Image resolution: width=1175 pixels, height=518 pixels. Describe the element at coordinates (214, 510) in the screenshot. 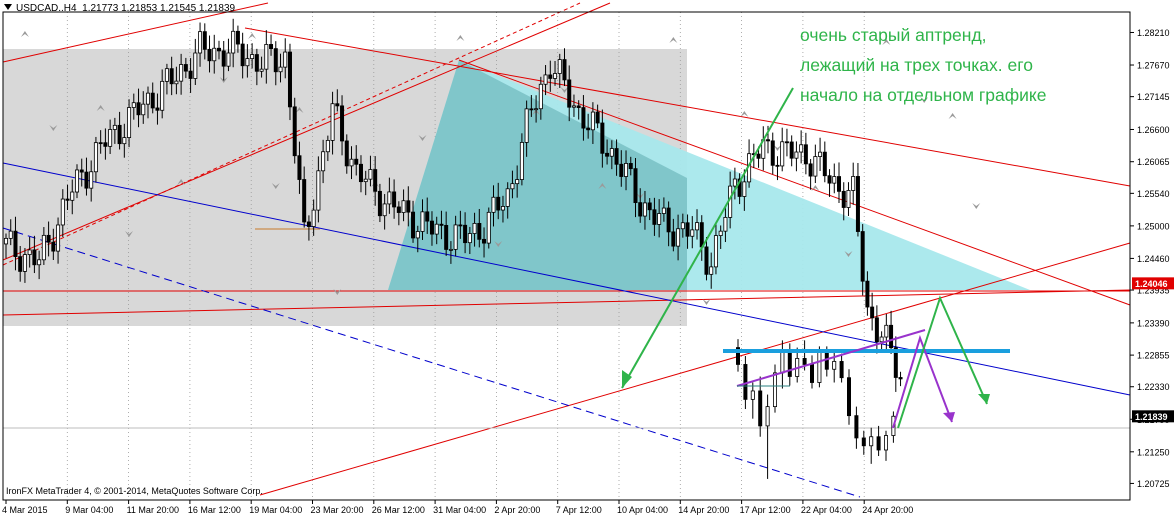

I see `time-tick-label: 16 Mar 12:00` at that location.